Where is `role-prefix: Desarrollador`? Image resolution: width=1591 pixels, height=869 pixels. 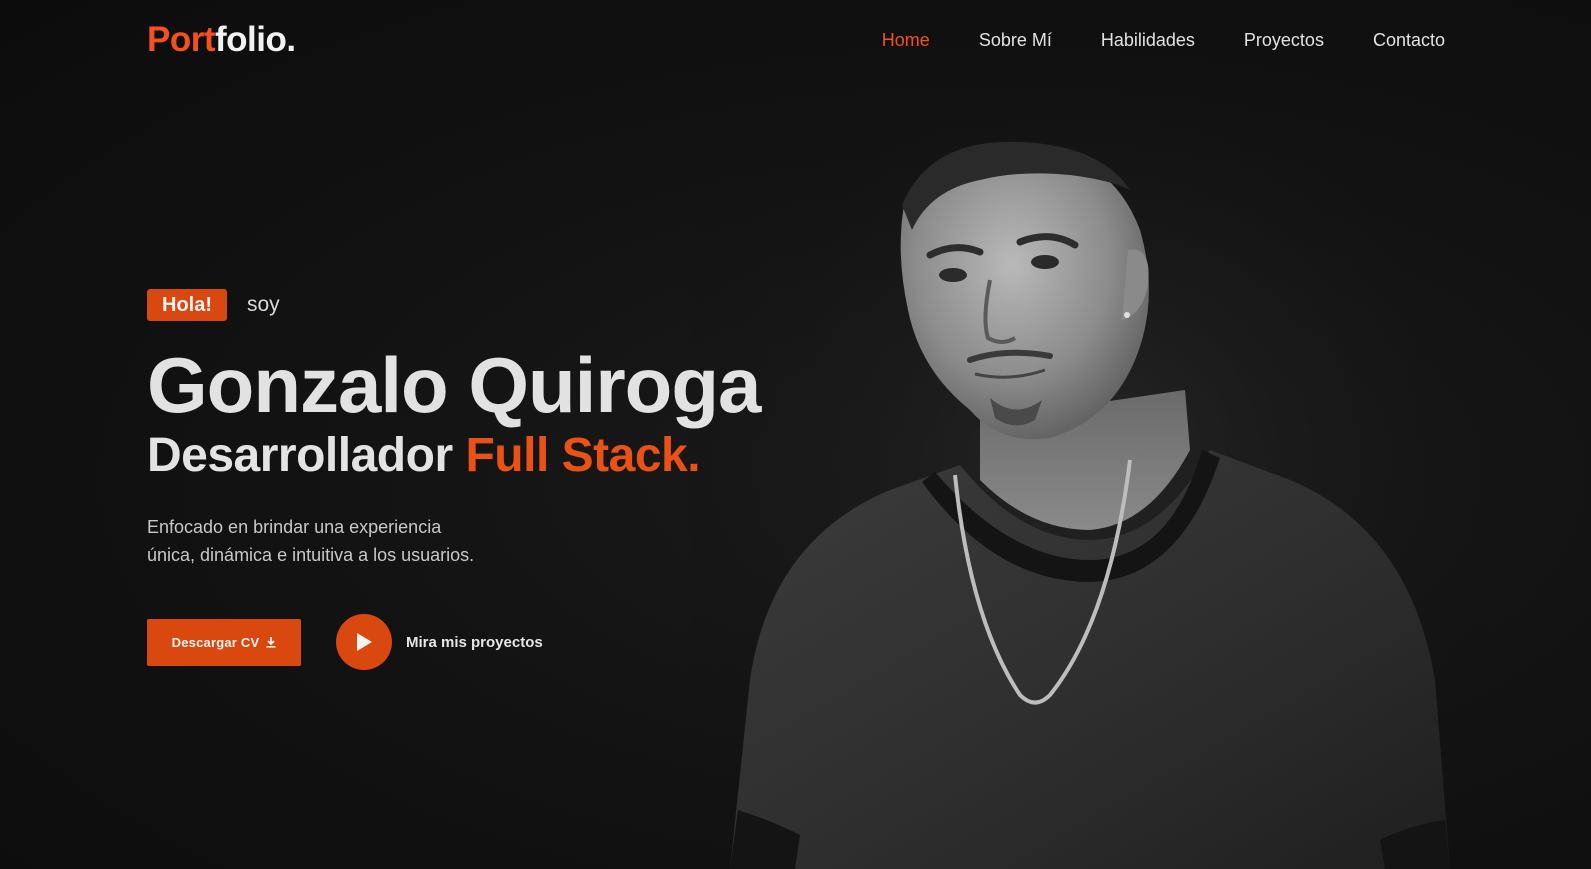 role-prefix: Desarrollador is located at coordinates (300, 455).